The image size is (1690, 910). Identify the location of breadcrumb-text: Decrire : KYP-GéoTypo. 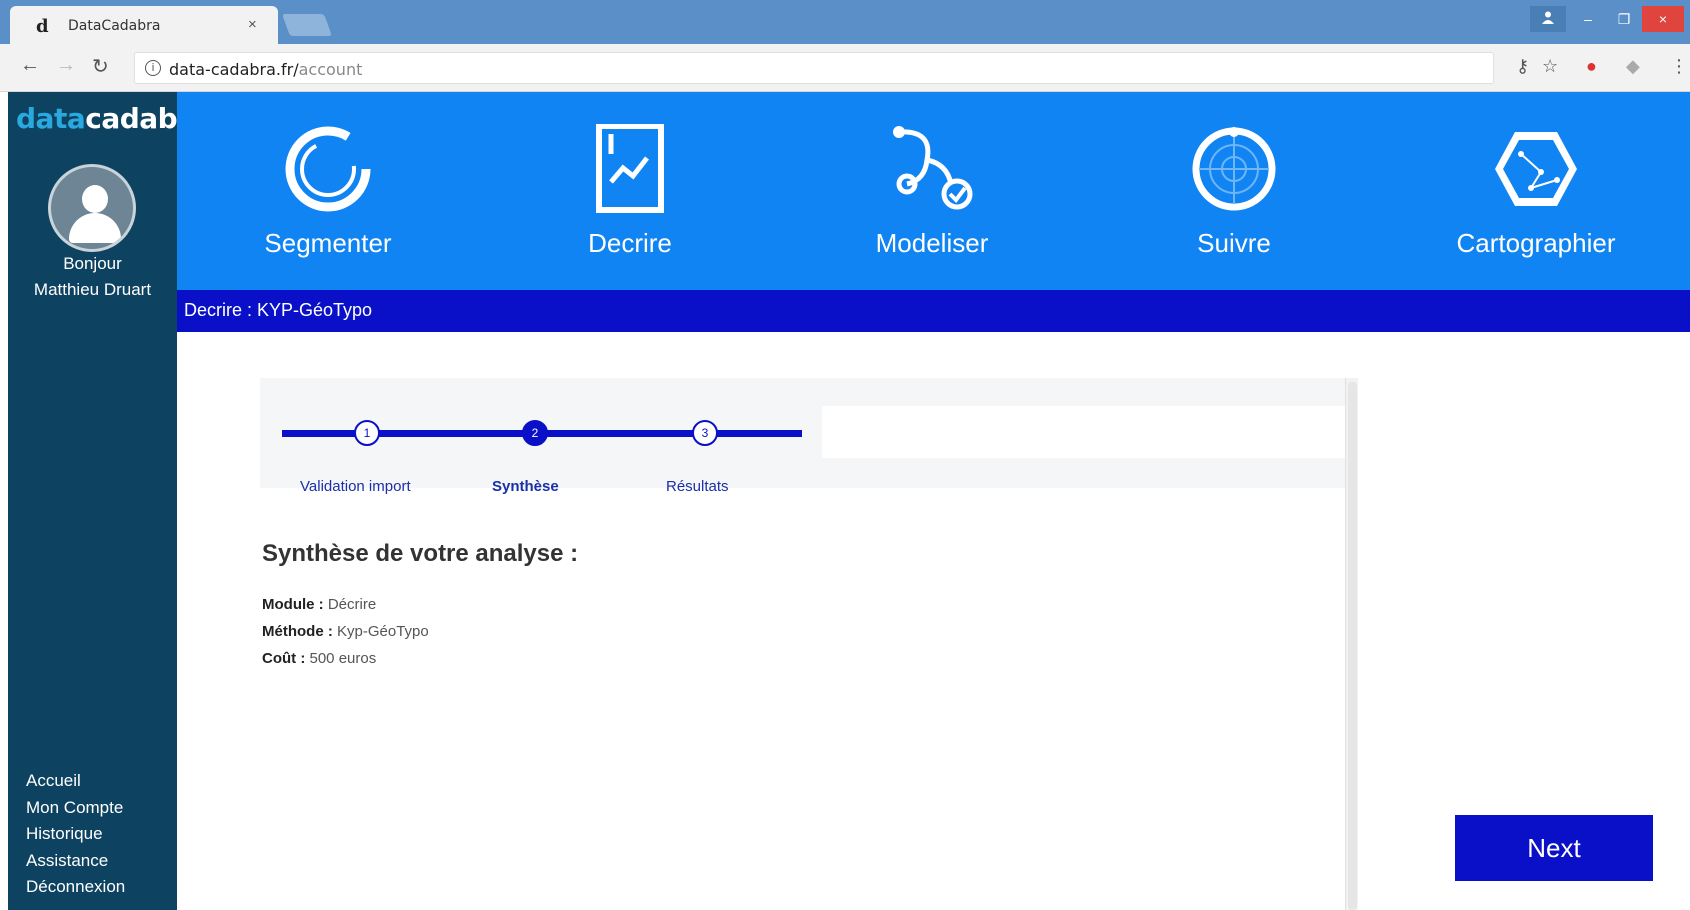
(278, 310).